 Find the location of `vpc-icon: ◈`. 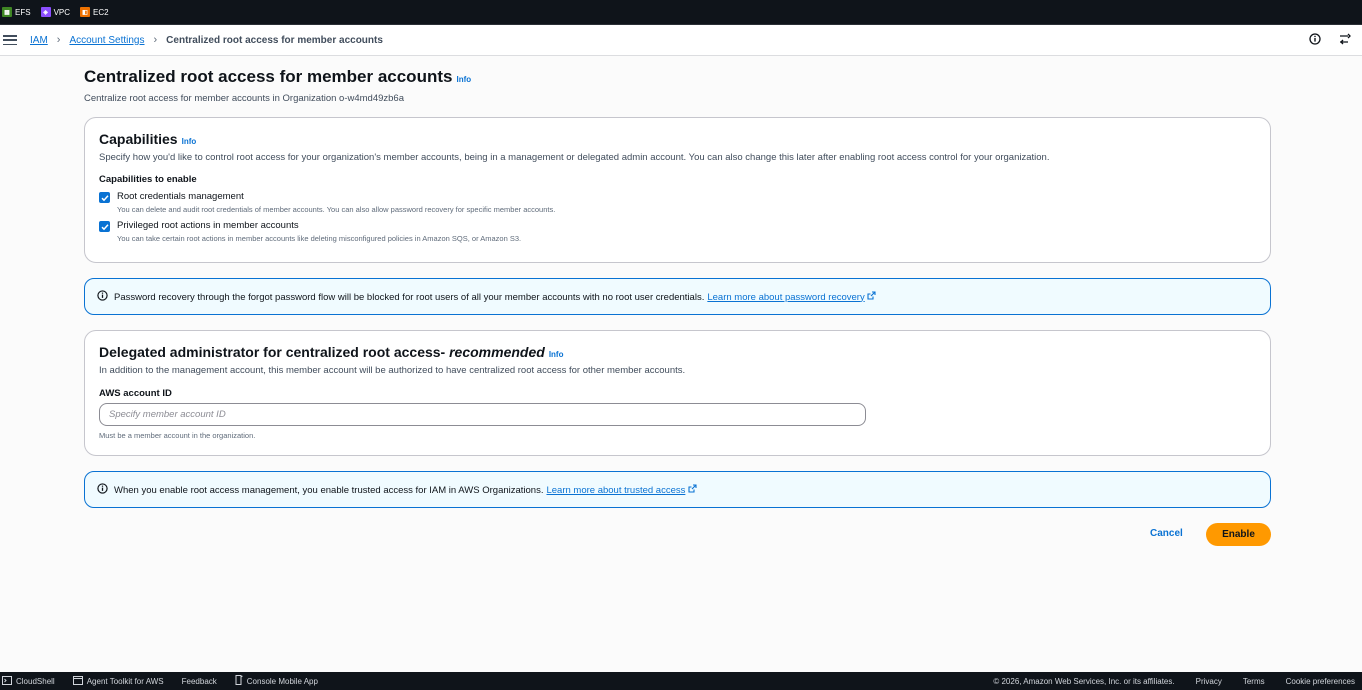

vpc-icon: ◈ is located at coordinates (45, 12).